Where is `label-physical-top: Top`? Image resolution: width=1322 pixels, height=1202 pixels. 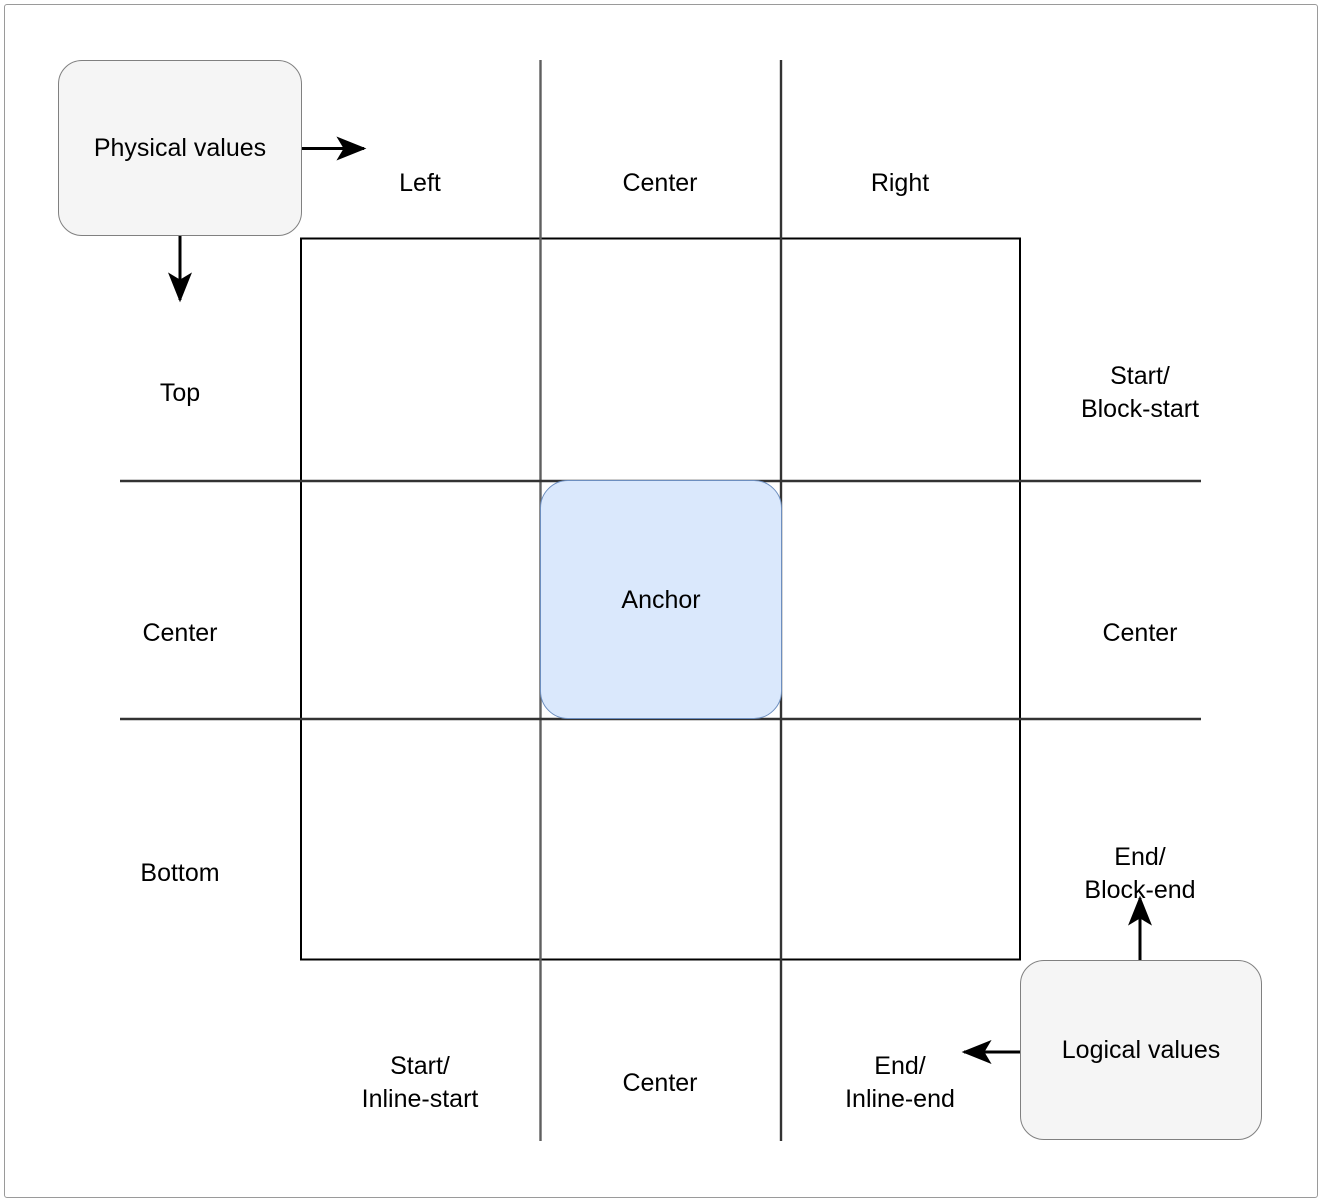 label-physical-top: Top is located at coordinates (180, 393).